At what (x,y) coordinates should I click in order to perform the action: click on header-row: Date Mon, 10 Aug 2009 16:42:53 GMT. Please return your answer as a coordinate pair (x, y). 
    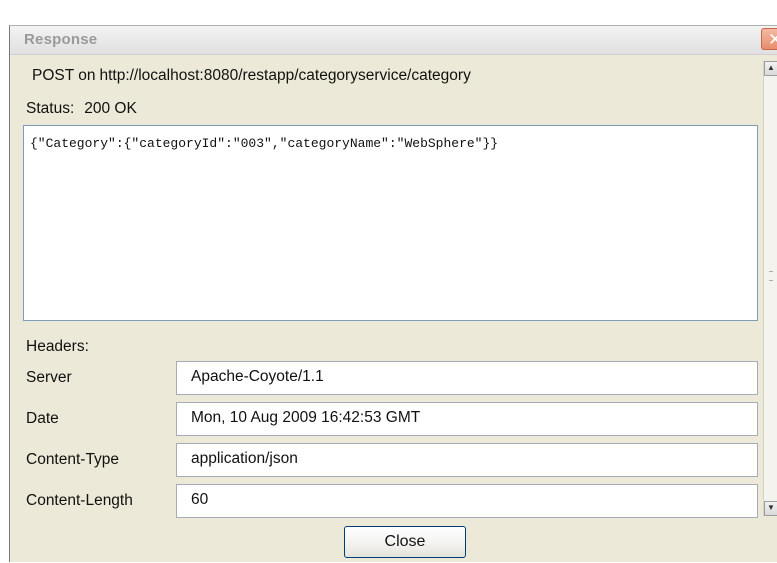
    Looking at the image, I should click on (389, 420).